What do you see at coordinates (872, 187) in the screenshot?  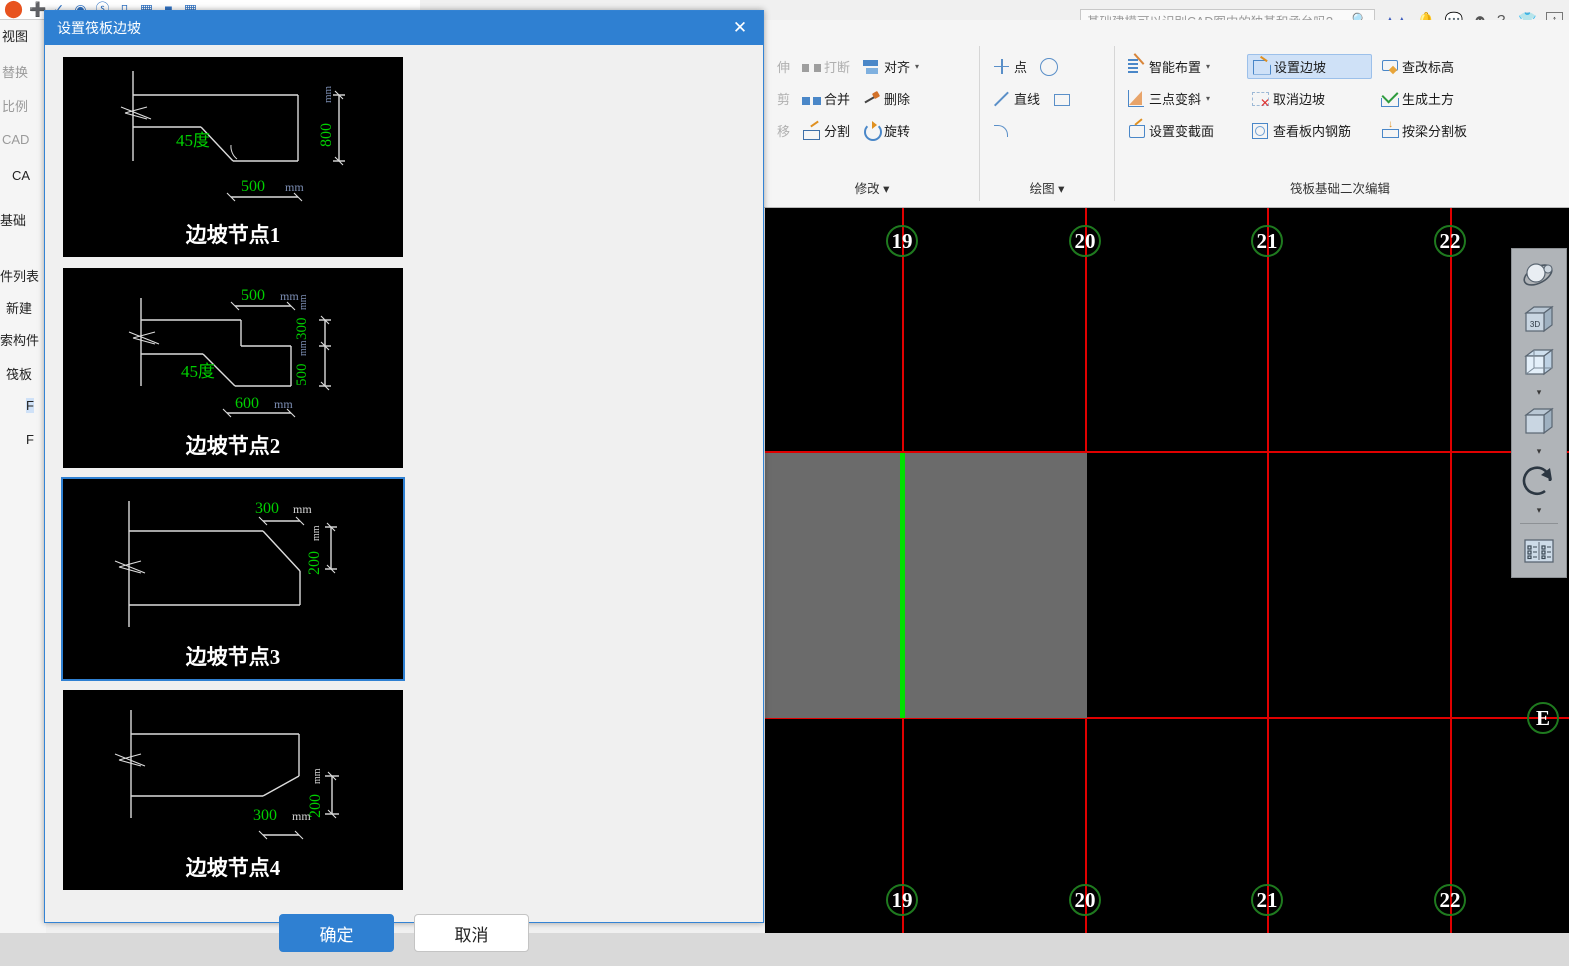 I see `ribbon-group-modify-label: 修改 ▾` at bounding box center [872, 187].